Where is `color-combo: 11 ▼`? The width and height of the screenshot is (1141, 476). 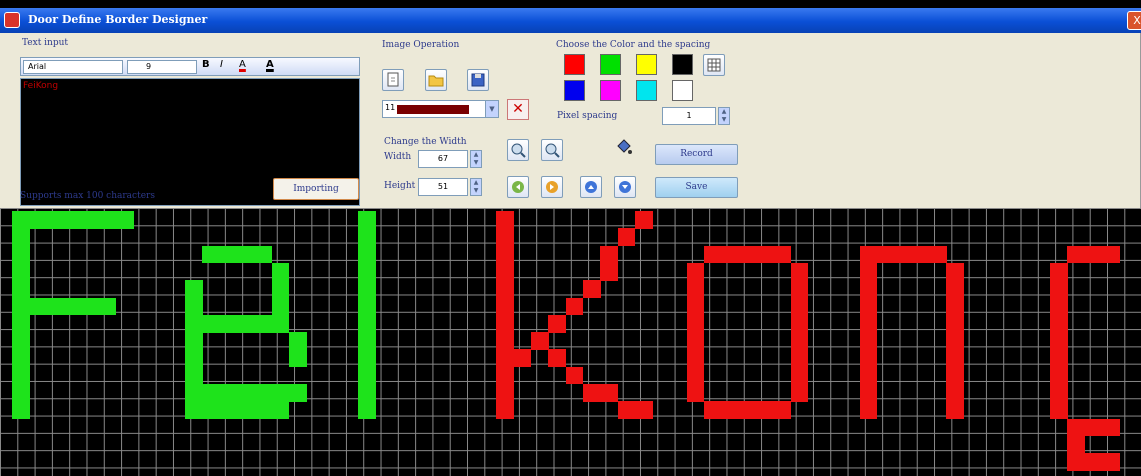
color-combo: 11 ▼ is located at coordinates (440, 109).